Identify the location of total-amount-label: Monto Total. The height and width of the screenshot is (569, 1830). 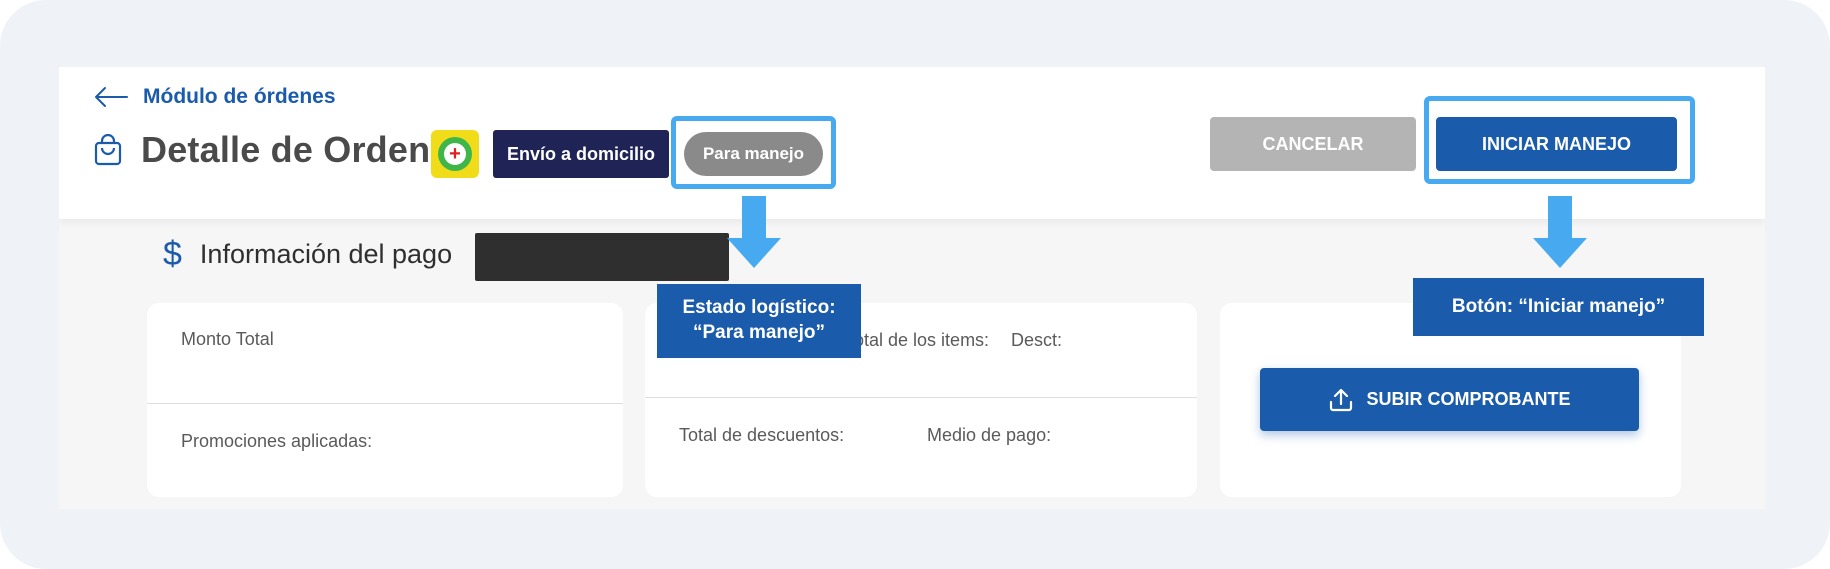
(227, 339).